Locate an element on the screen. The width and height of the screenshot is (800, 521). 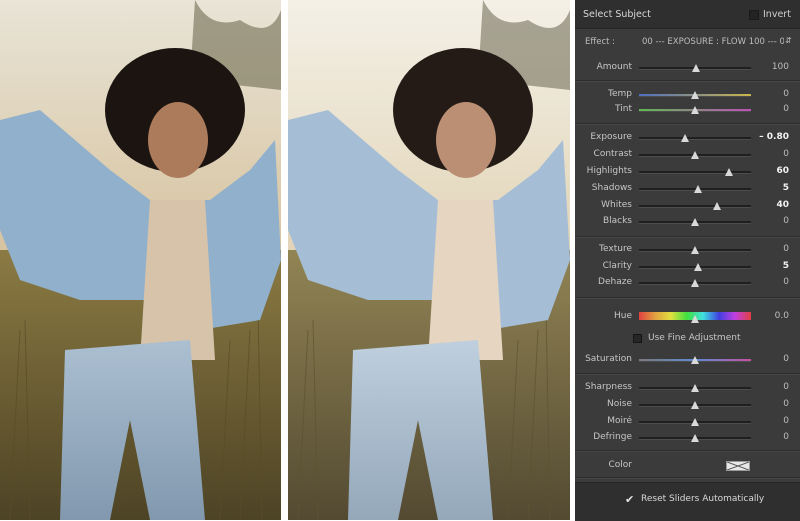
slider-moire-thumb is located at coordinates (695, 422).